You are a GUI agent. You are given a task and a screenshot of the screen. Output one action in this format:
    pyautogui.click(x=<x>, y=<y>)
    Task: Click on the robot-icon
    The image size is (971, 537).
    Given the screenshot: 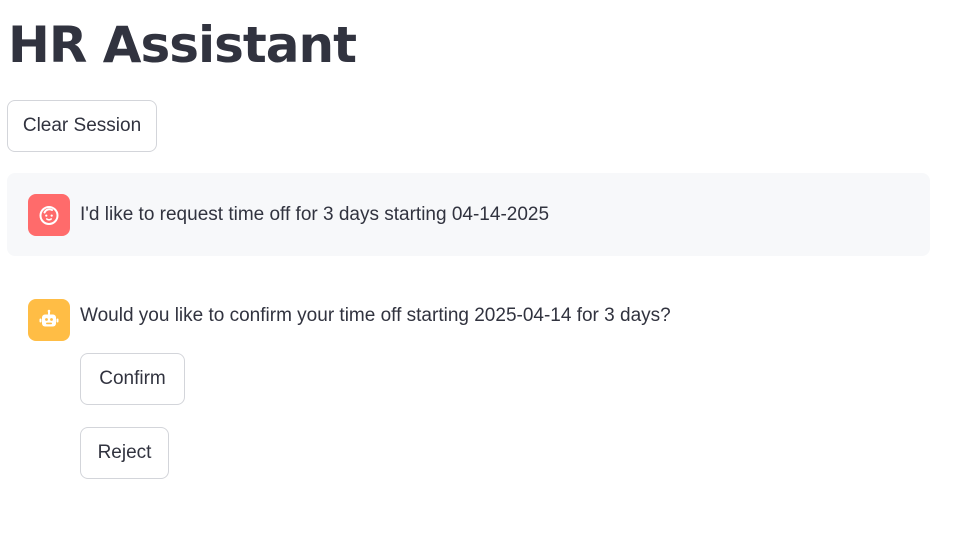 What is the action you would take?
    pyautogui.click(x=49, y=318)
    